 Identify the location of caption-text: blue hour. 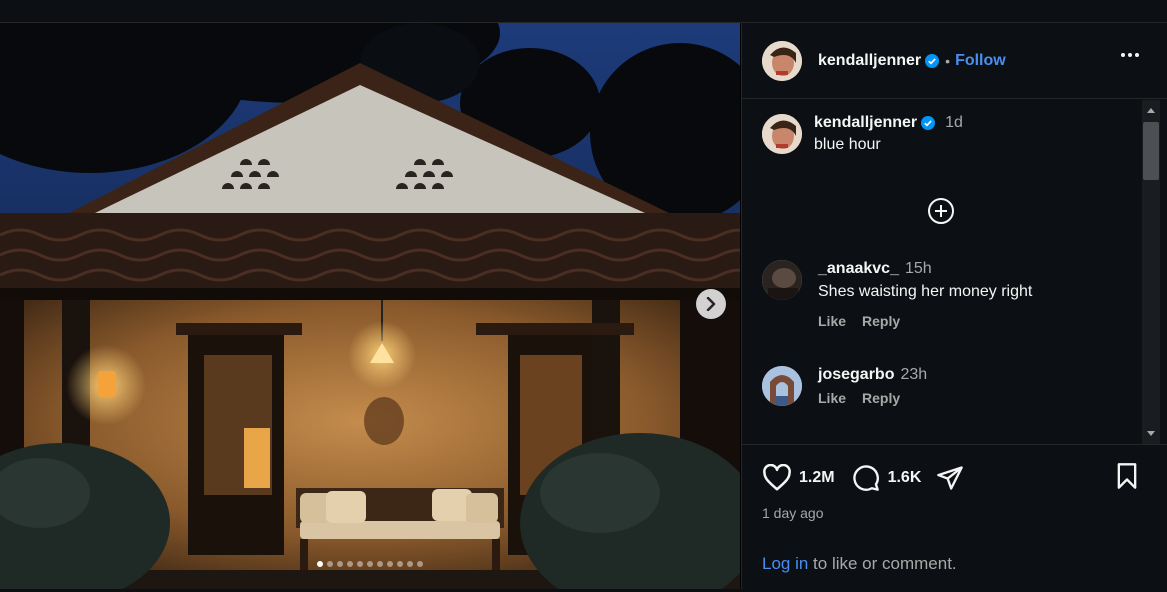
(847, 144).